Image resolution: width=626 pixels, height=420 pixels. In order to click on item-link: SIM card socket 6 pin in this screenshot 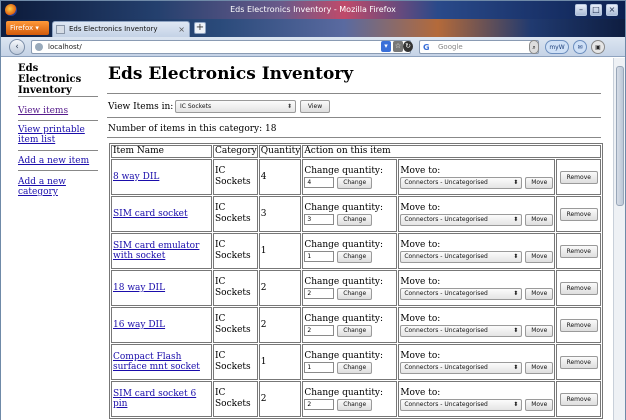, I will do `click(161, 399)`.